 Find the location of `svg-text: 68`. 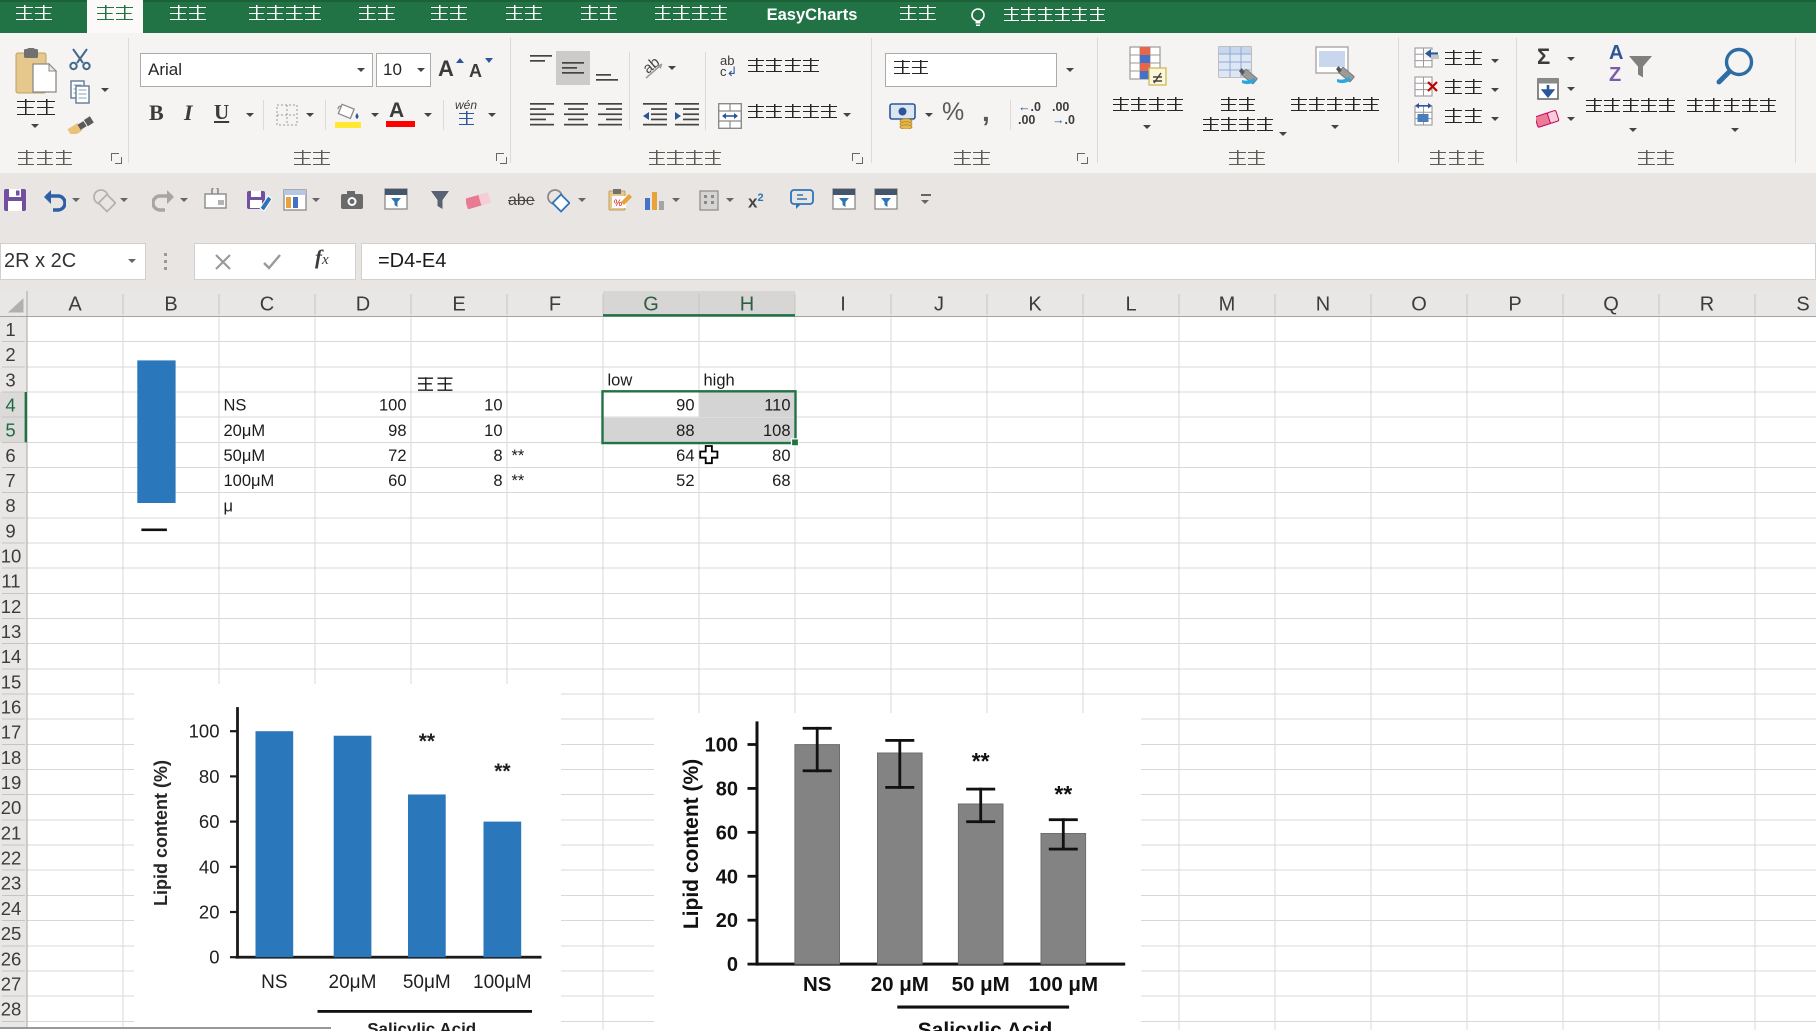

svg-text: 68 is located at coordinates (781, 481).